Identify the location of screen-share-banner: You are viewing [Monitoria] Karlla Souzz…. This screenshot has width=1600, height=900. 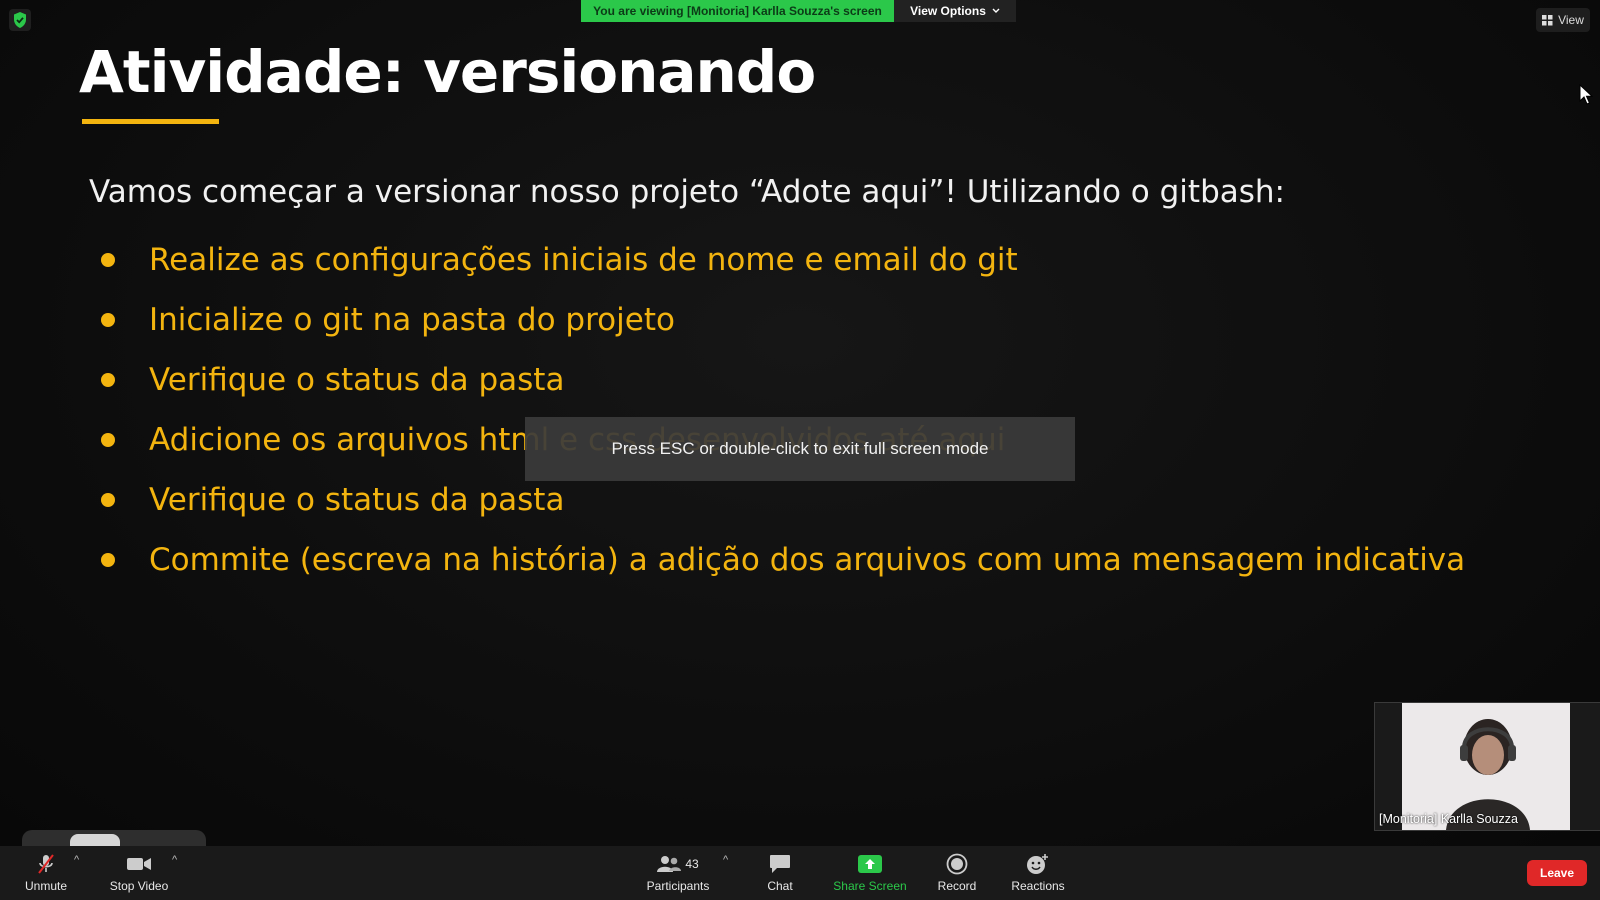
(798, 11).